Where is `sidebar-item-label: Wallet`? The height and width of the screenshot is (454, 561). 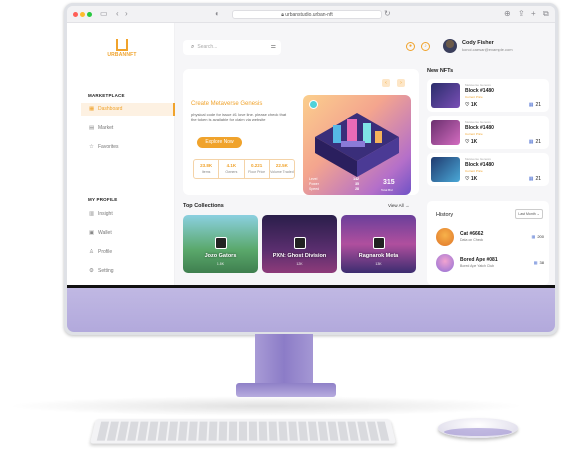
sidebar-item-label: Wallet is located at coordinates (105, 233).